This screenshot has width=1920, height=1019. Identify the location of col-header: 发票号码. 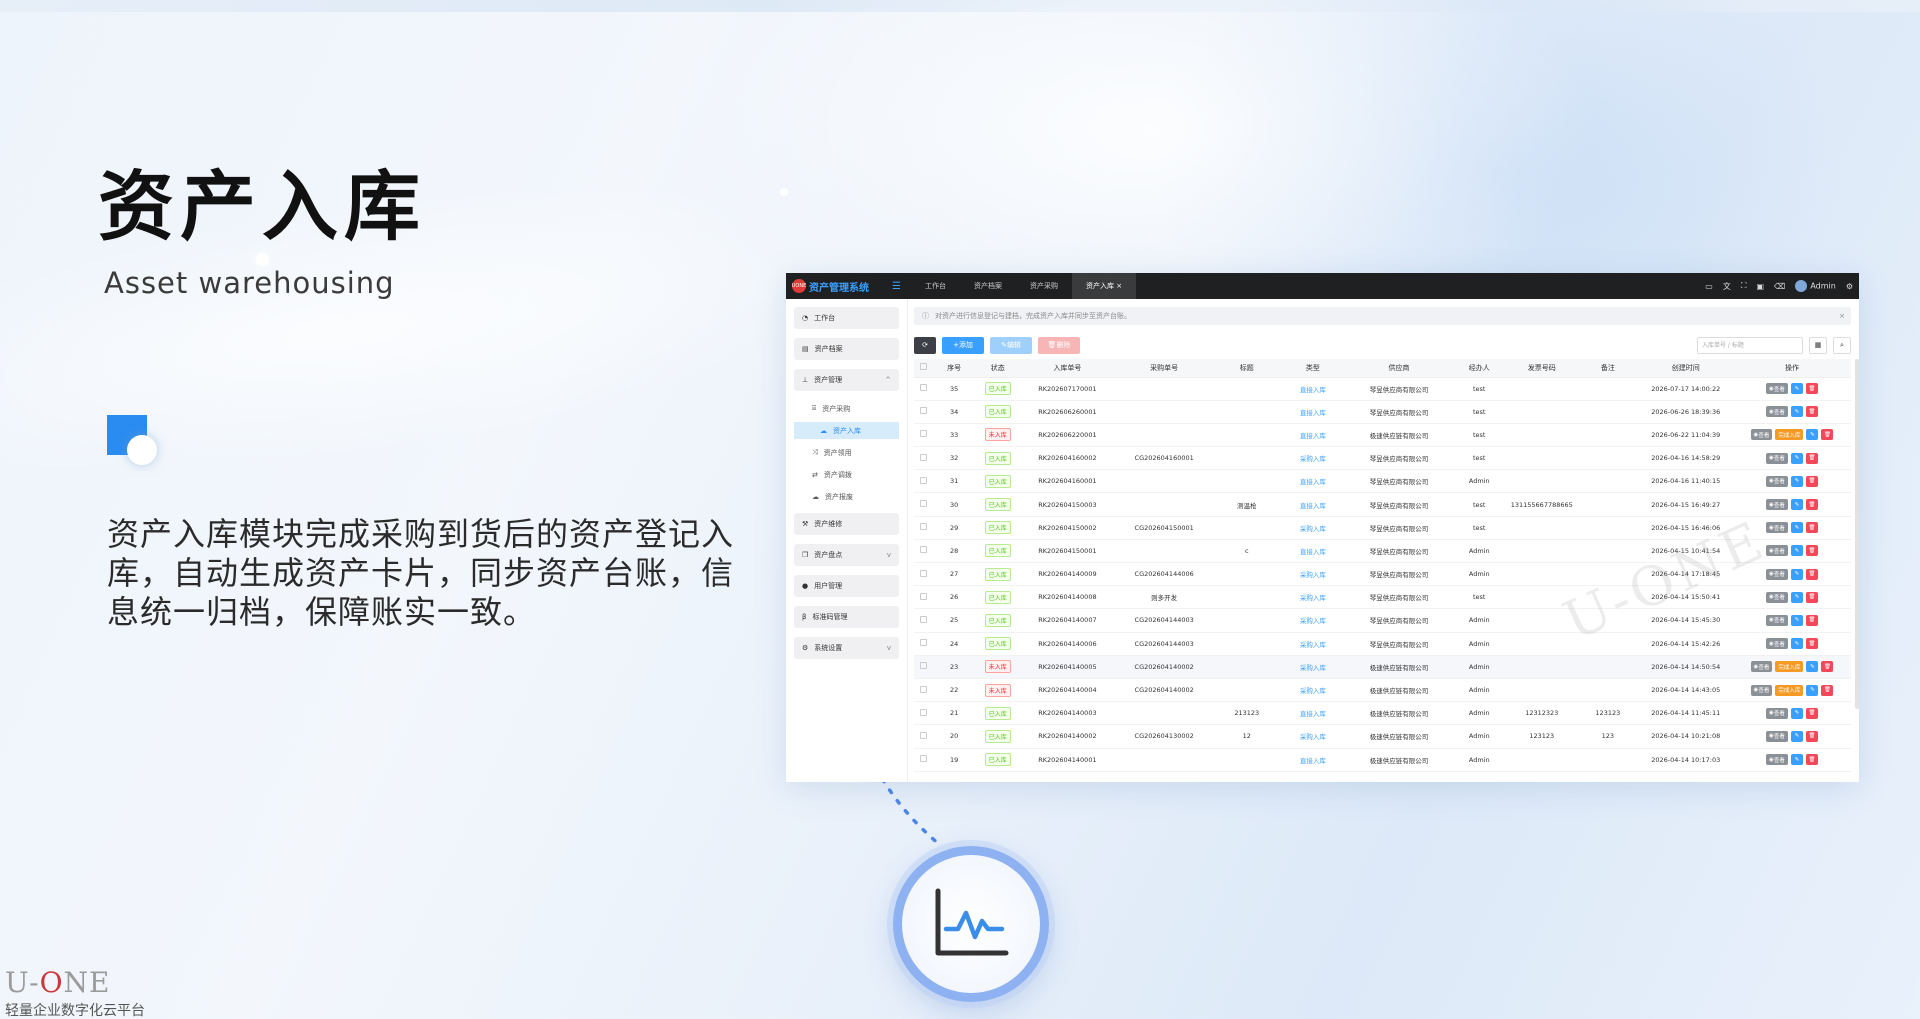
(1542, 368).